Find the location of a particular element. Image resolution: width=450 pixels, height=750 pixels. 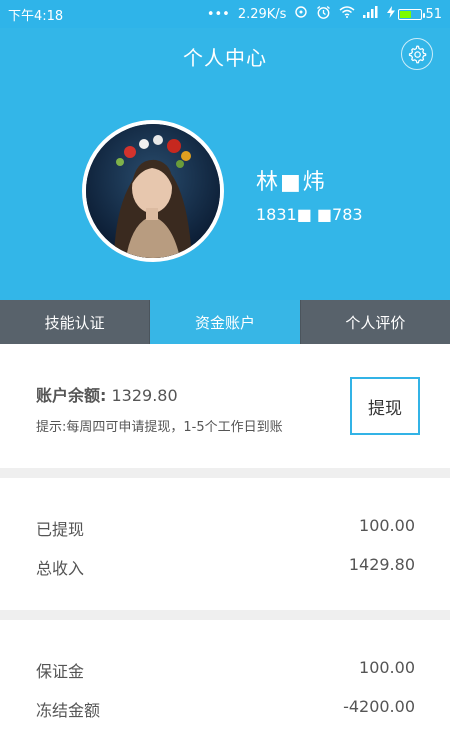

battery-icon is located at coordinates (412, 14).